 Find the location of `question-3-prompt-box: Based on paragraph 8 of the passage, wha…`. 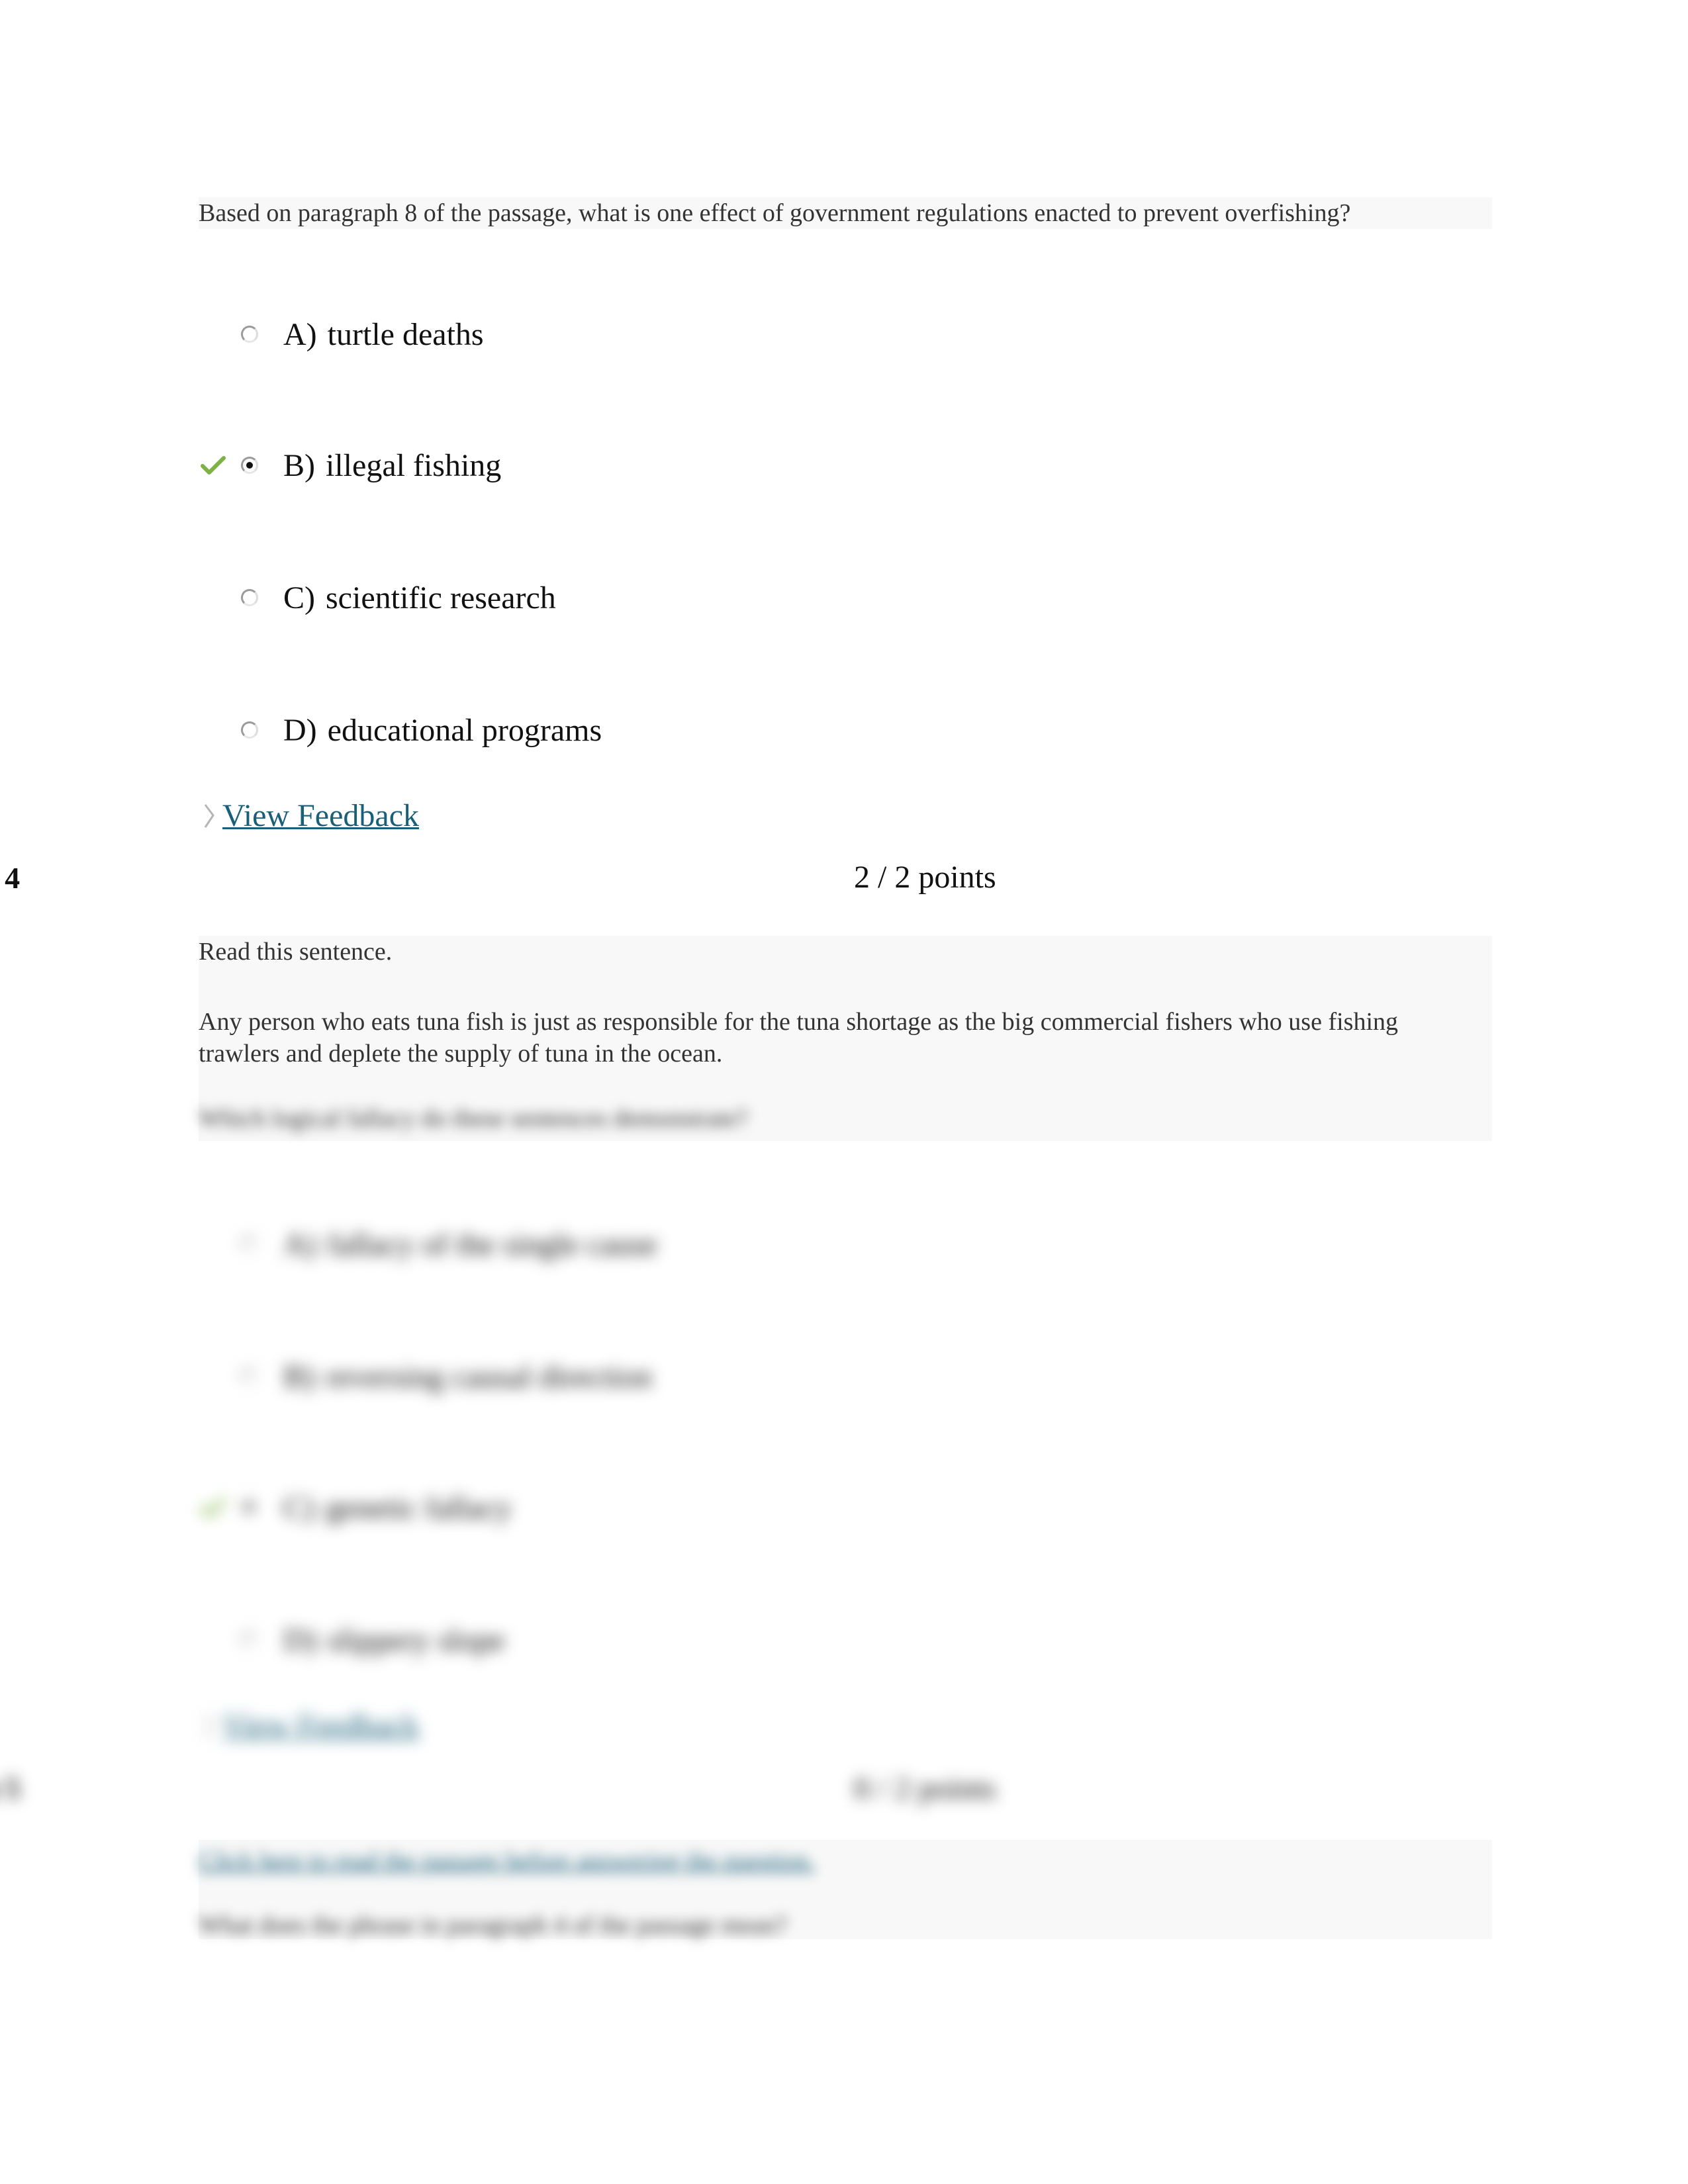

question-3-prompt-box: Based on paragraph 8 of the passage, wha… is located at coordinates (845, 213).